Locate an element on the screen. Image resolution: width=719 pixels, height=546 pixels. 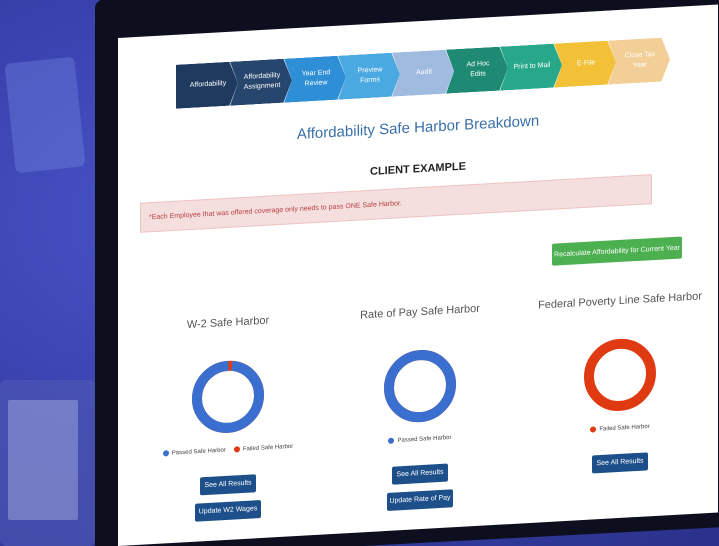
w2-donut-chart is located at coordinates (228, 396).